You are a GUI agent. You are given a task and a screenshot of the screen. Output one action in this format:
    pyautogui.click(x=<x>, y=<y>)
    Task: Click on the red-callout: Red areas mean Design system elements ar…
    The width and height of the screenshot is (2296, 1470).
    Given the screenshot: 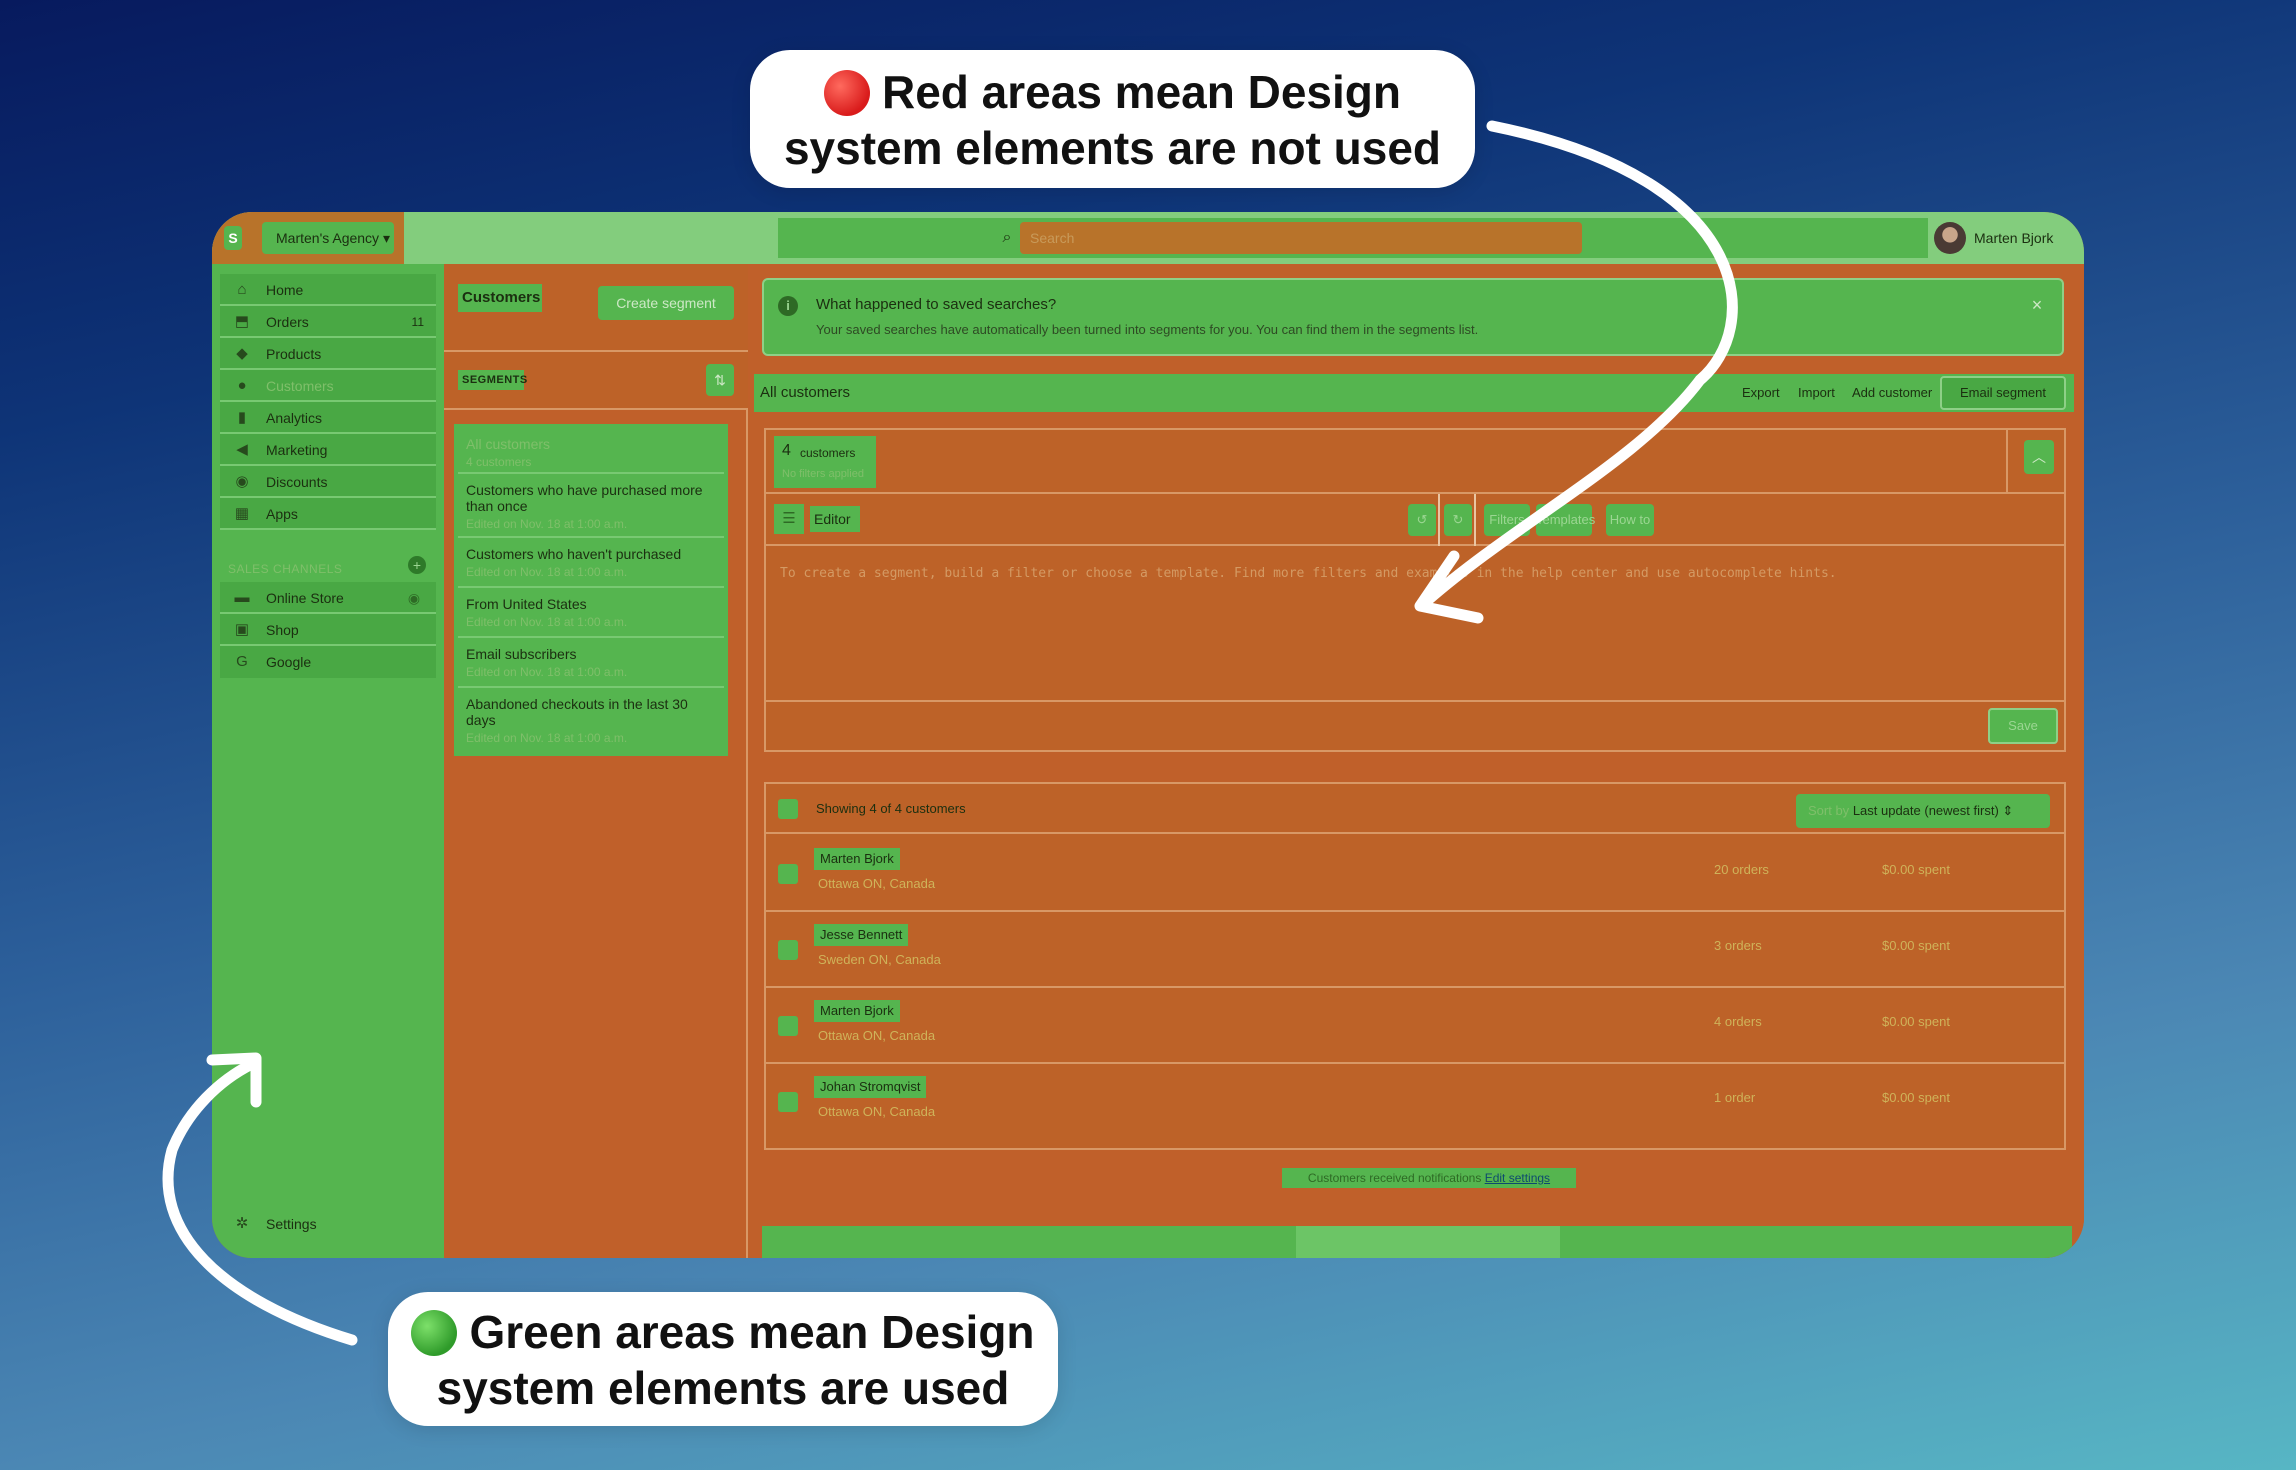 What is the action you would take?
    pyautogui.click(x=1112, y=119)
    